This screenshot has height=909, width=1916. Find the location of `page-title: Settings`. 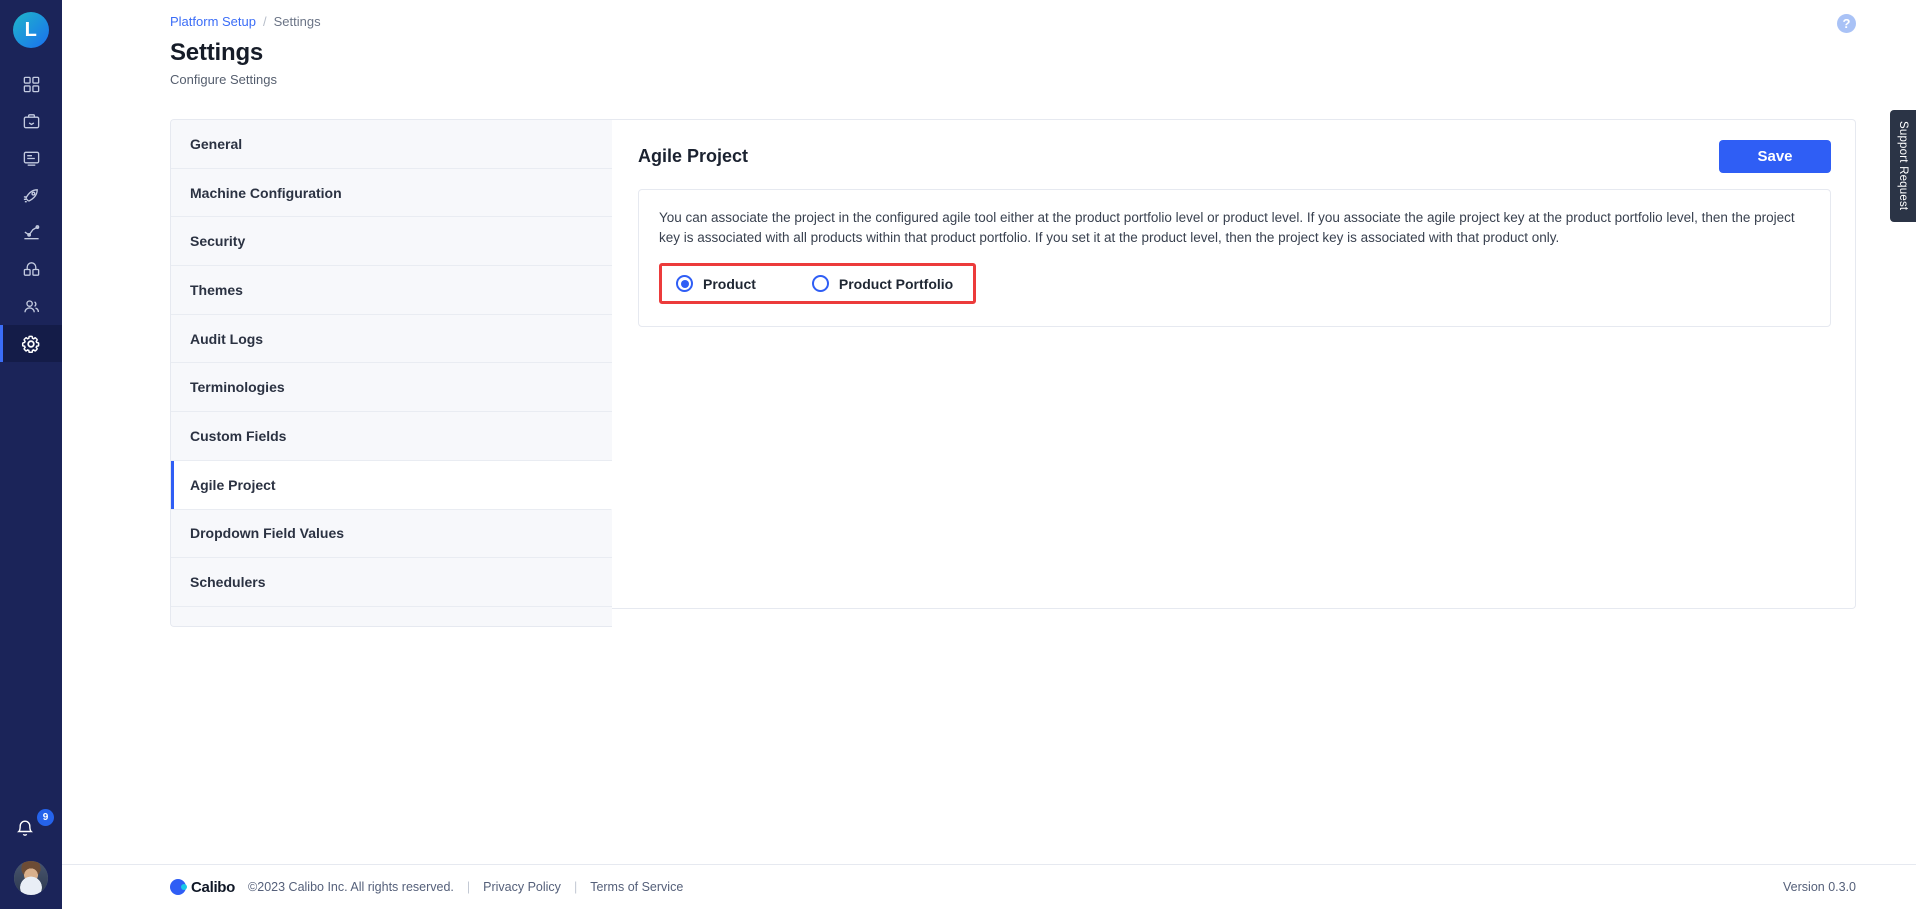

page-title: Settings is located at coordinates (217, 52).